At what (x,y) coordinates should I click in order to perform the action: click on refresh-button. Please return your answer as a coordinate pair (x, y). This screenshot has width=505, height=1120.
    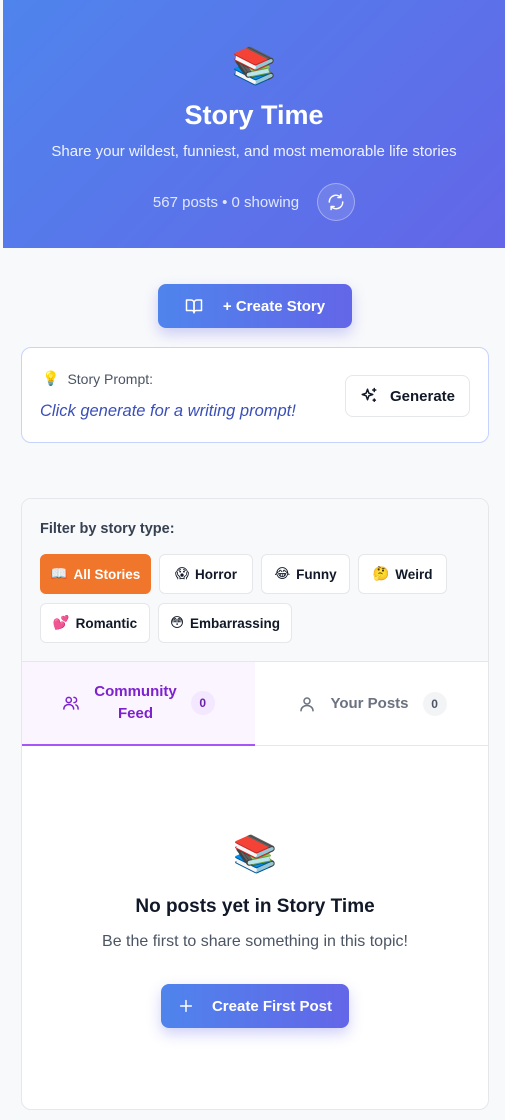
    Looking at the image, I should click on (336, 202).